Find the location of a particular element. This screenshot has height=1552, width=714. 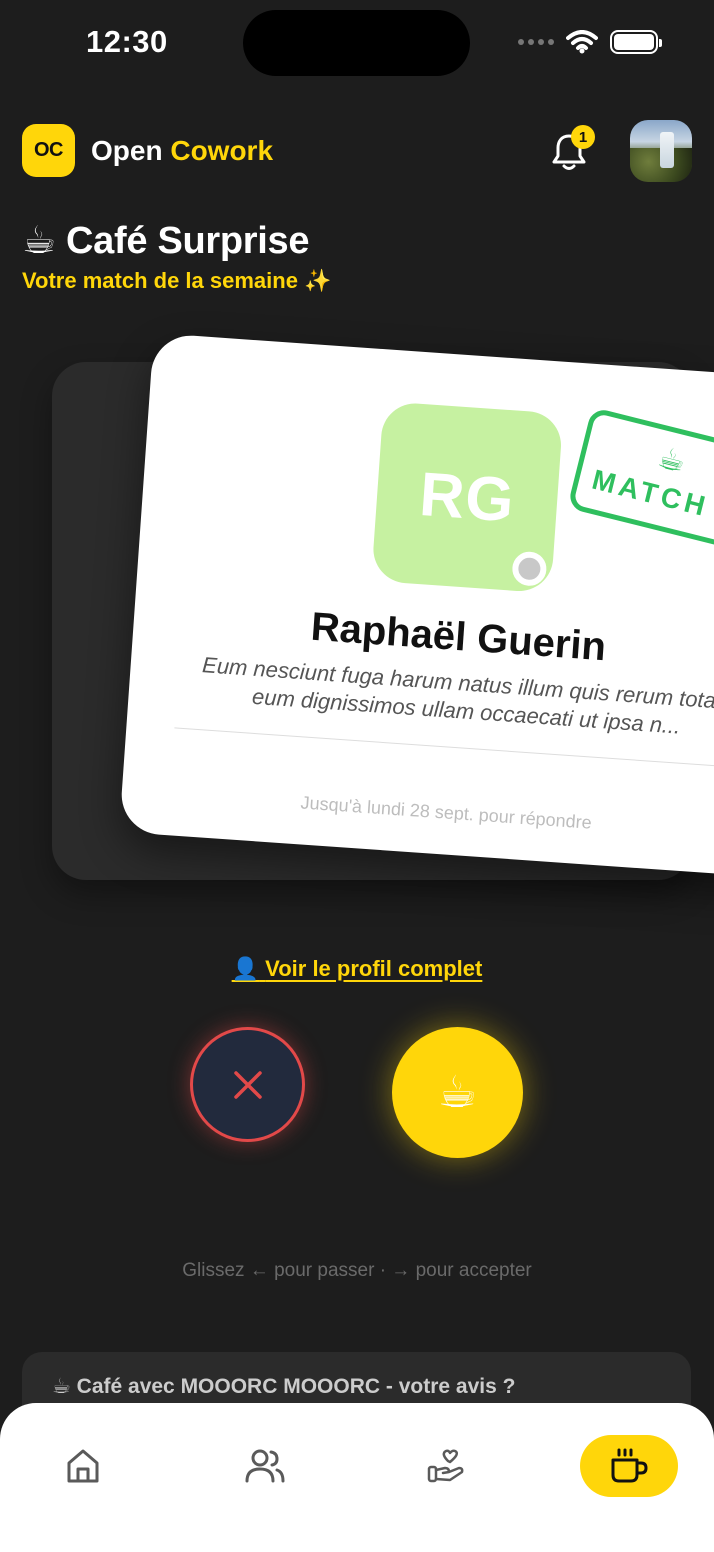

app-name-accent: Cowork is located at coordinates (222, 150).